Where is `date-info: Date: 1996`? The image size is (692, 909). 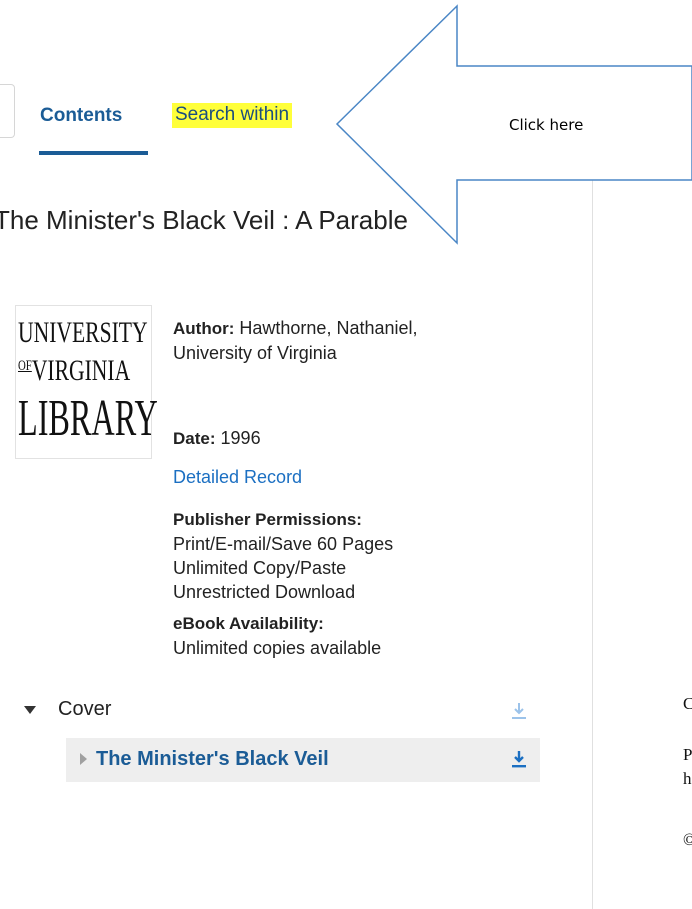 date-info: Date: 1996 is located at coordinates (333, 438).